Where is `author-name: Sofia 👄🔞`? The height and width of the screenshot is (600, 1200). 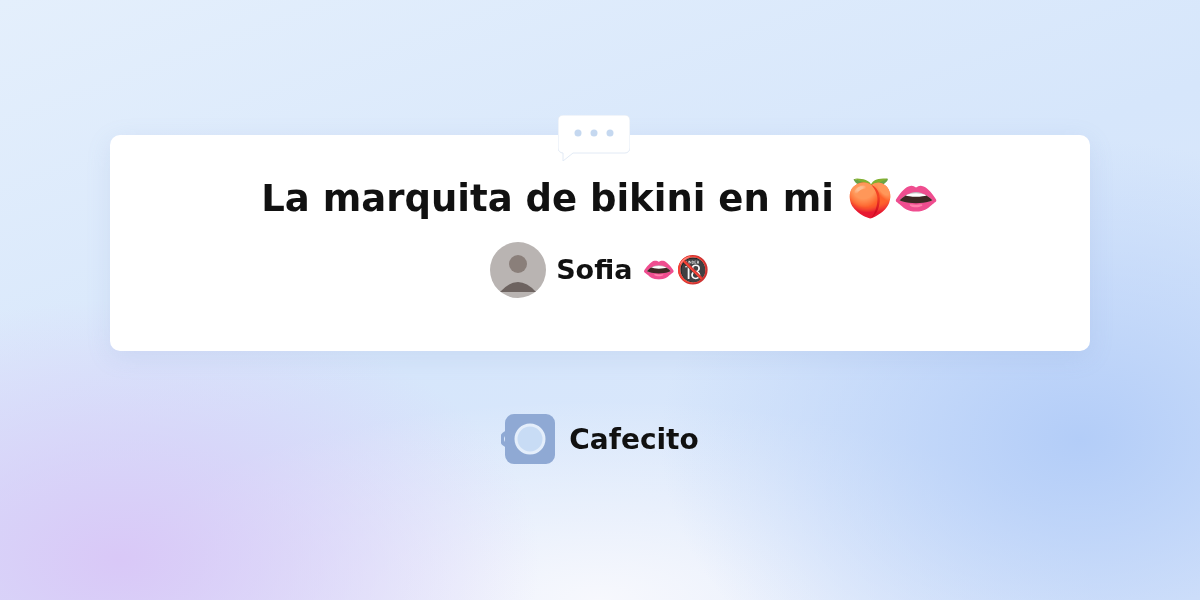 author-name: Sofia 👄🔞 is located at coordinates (633, 270).